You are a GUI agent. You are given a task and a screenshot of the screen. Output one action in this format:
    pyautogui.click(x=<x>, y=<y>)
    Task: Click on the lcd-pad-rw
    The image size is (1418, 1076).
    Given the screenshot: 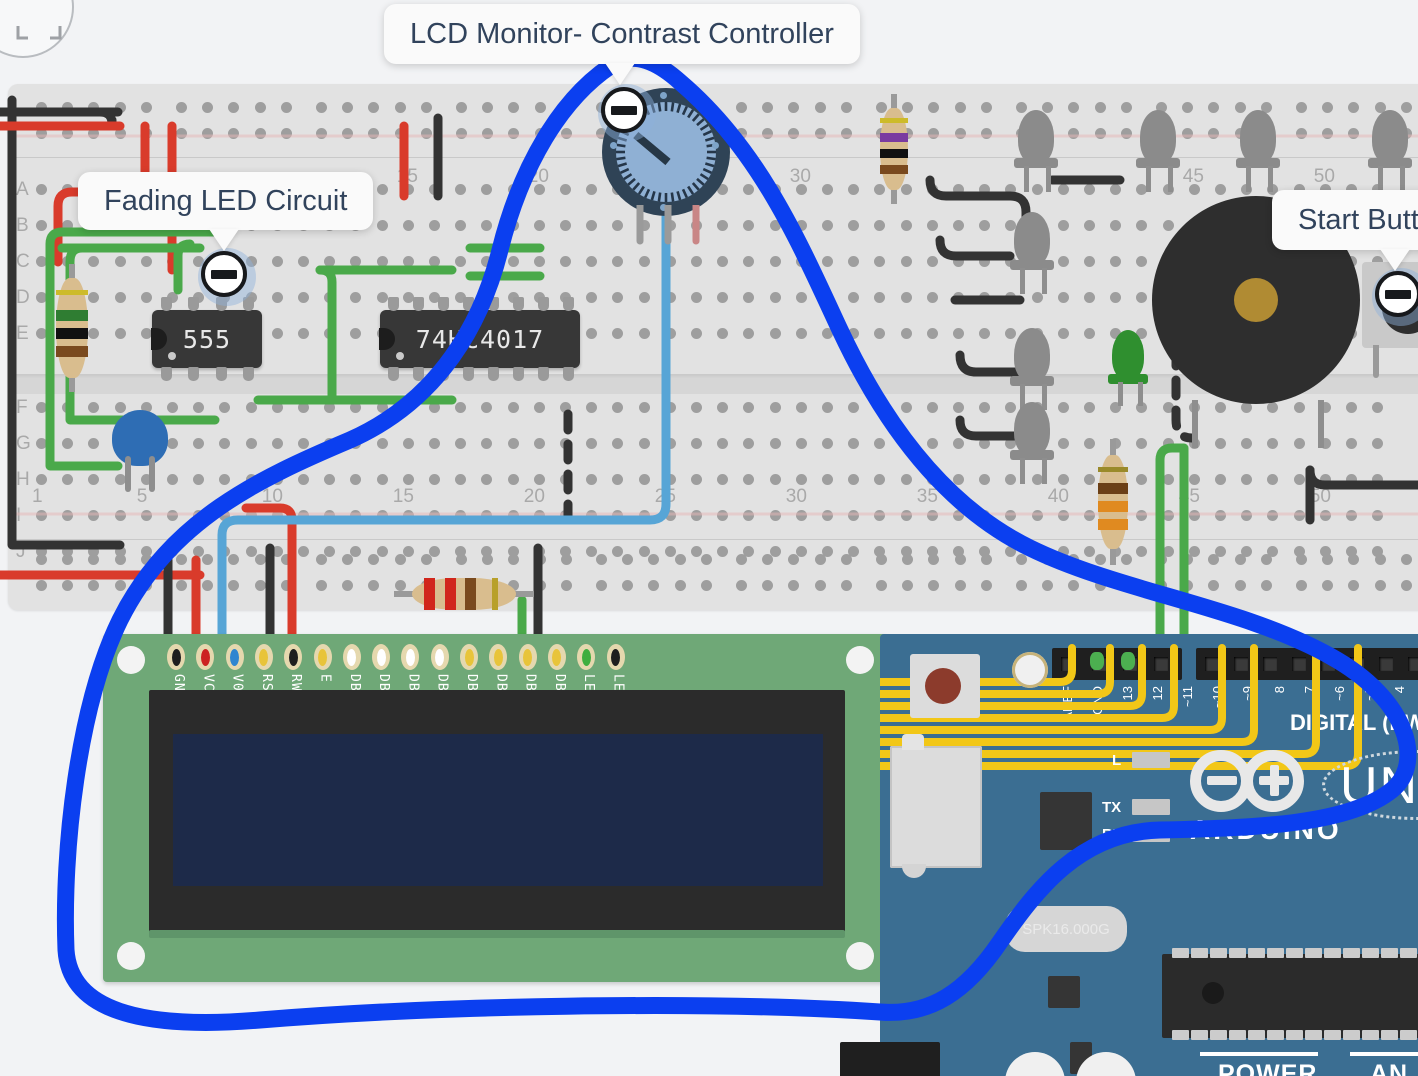 What is the action you would take?
    pyautogui.click(x=293, y=657)
    